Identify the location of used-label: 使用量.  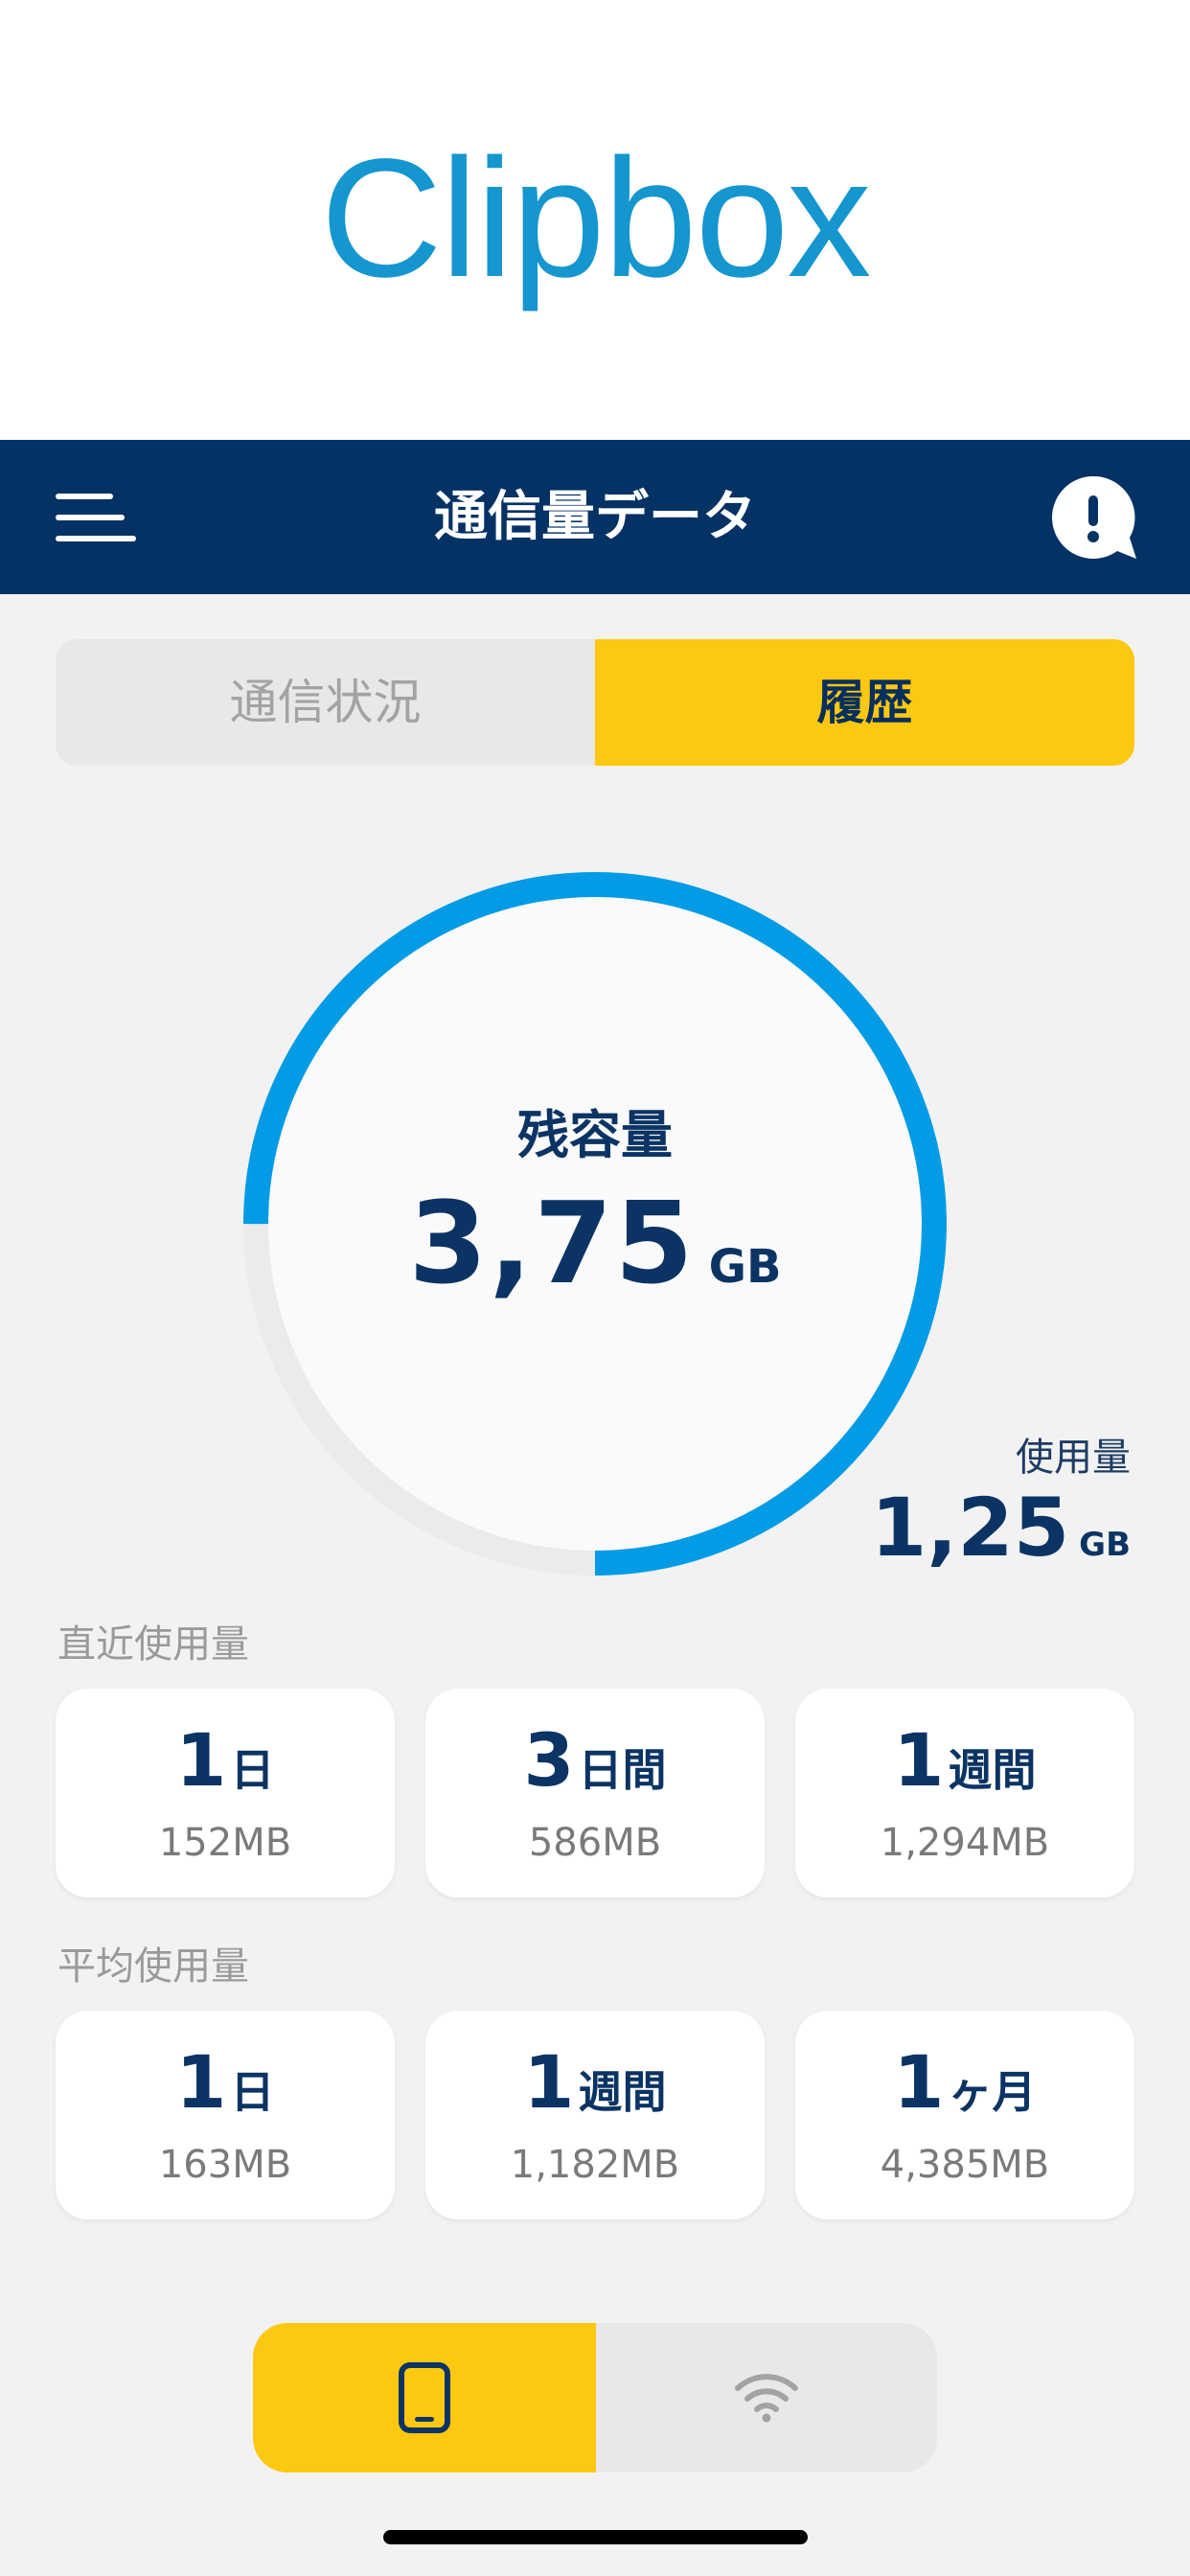
(1073, 1458).